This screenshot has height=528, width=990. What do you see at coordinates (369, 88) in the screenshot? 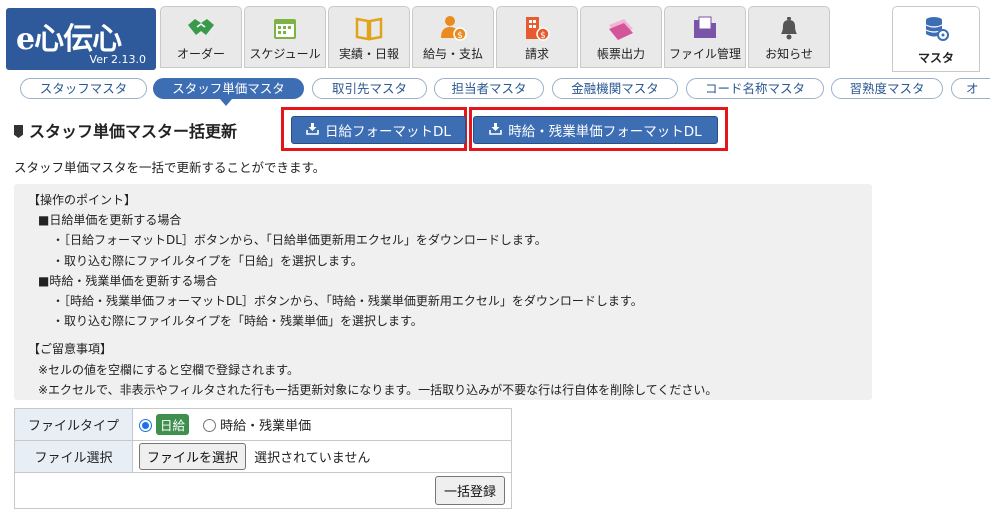
I see `tab-client-master: 取引先マスタ` at bounding box center [369, 88].